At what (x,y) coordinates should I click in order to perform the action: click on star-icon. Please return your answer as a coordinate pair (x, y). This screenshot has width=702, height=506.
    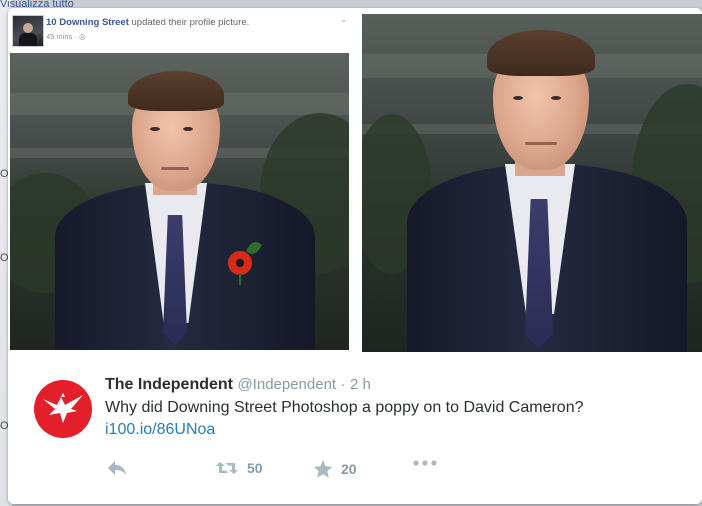
    Looking at the image, I should click on (323, 469).